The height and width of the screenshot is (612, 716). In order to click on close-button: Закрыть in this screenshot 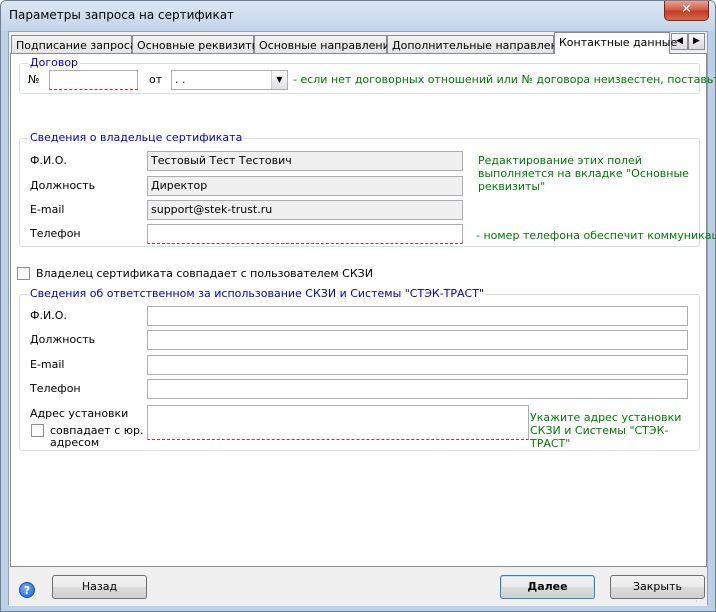, I will do `click(657, 587)`.